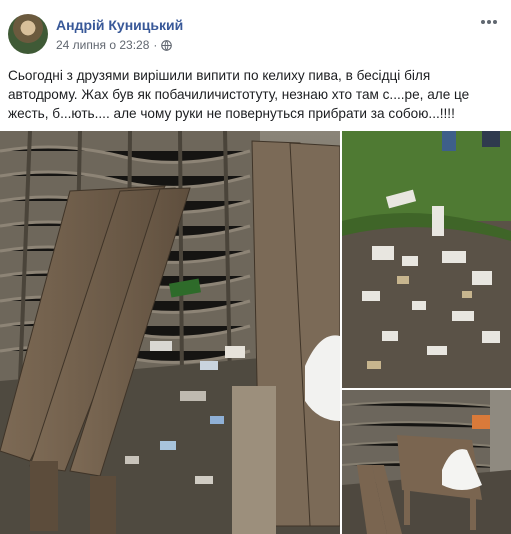 This screenshot has height=534, width=511. I want to click on author-name: Андрій Куницький, so click(119, 25).